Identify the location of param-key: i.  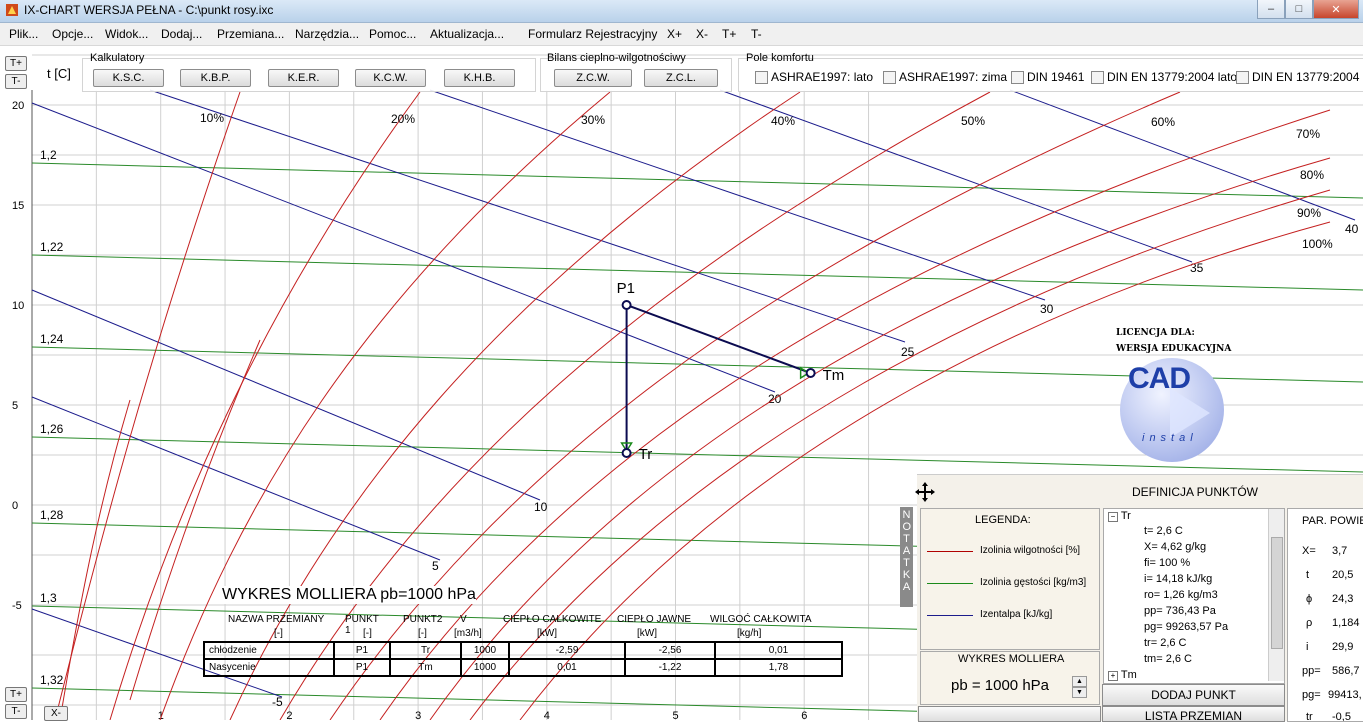
(1307, 647).